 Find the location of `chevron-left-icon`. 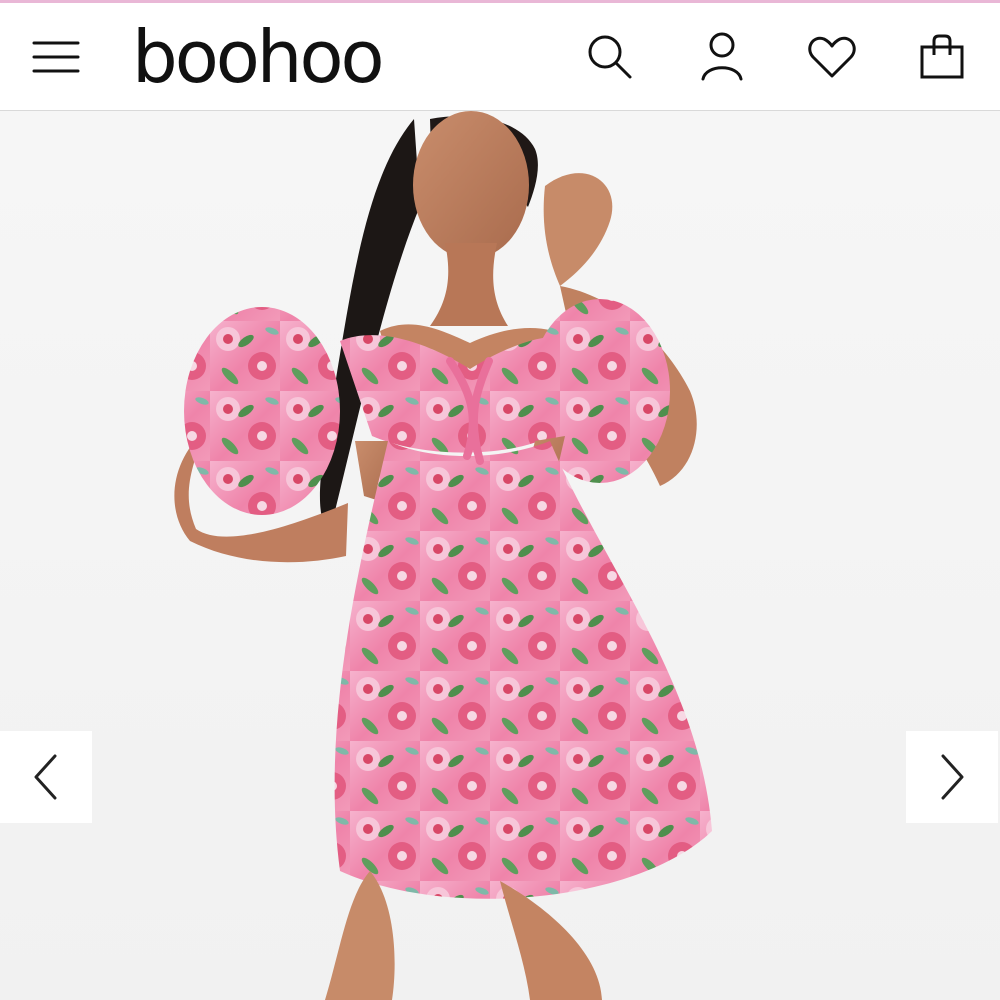

chevron-left-icon is located at coordinates (45, 777).